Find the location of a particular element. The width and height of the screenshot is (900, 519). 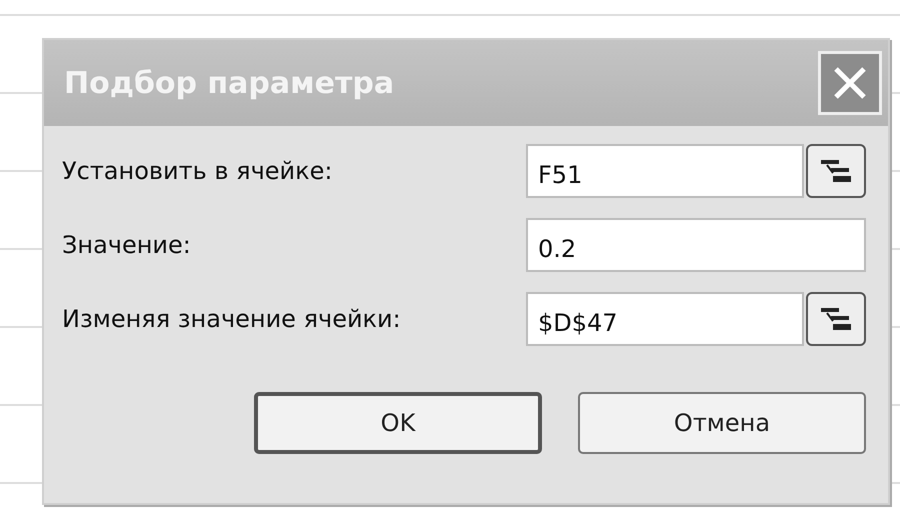

input-field: F51 is located at coordinates (665, 171).